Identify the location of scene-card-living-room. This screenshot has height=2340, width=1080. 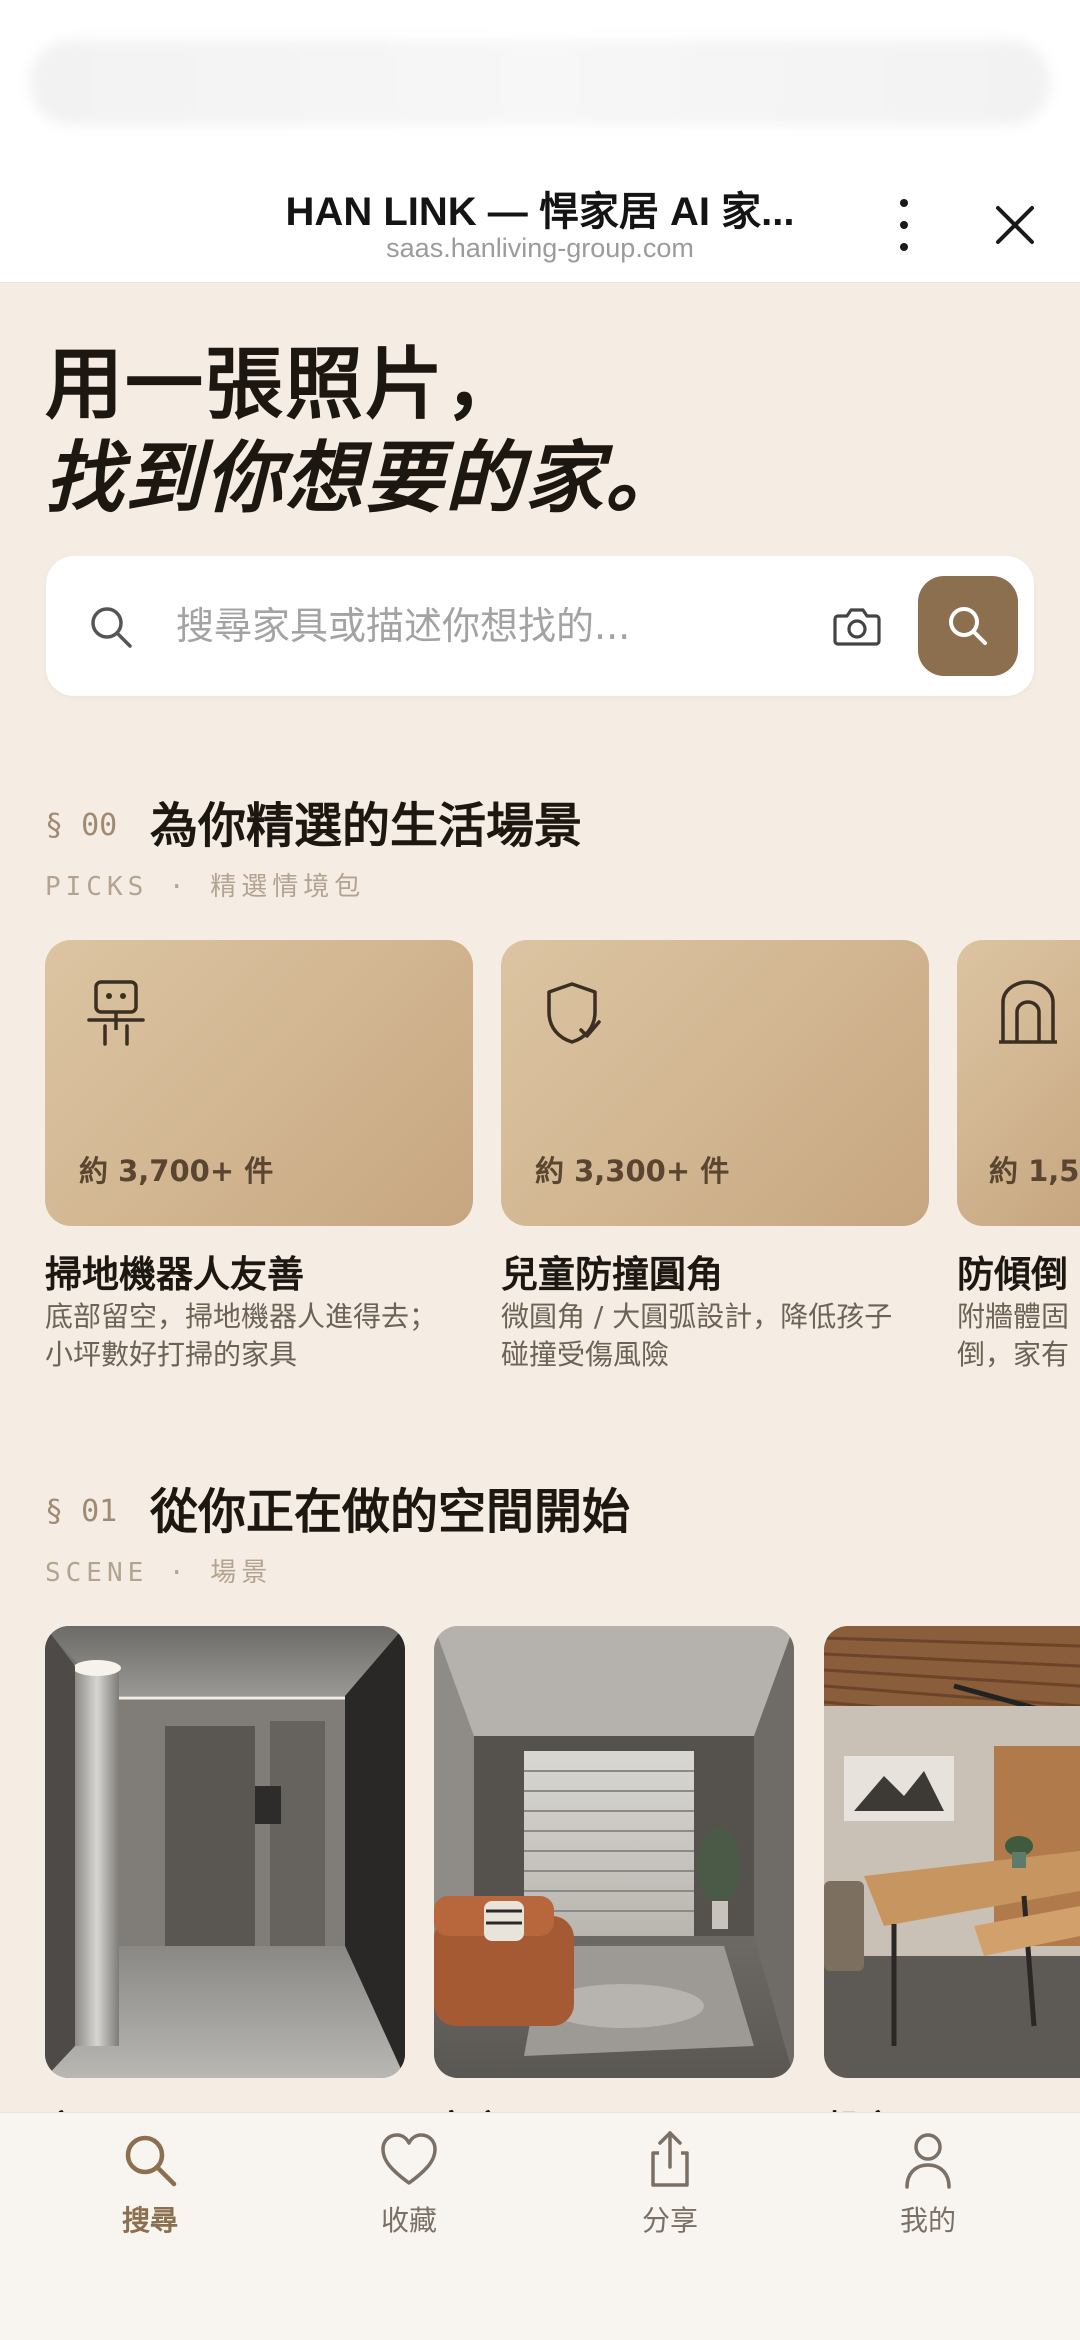
(614, 1852).